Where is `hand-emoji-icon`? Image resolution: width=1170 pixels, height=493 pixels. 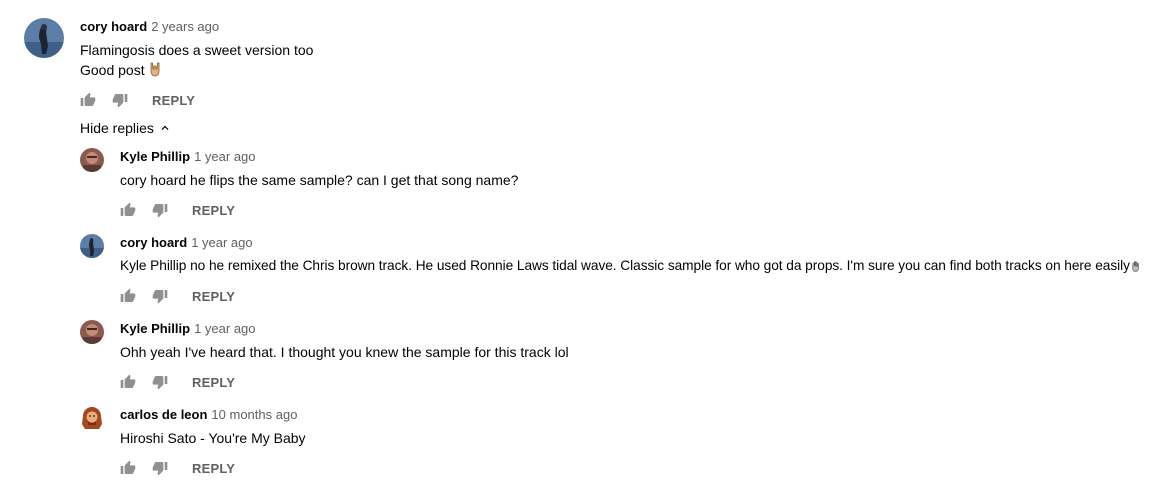
hand-emoji-icon is located at coordinates (1135, 268).